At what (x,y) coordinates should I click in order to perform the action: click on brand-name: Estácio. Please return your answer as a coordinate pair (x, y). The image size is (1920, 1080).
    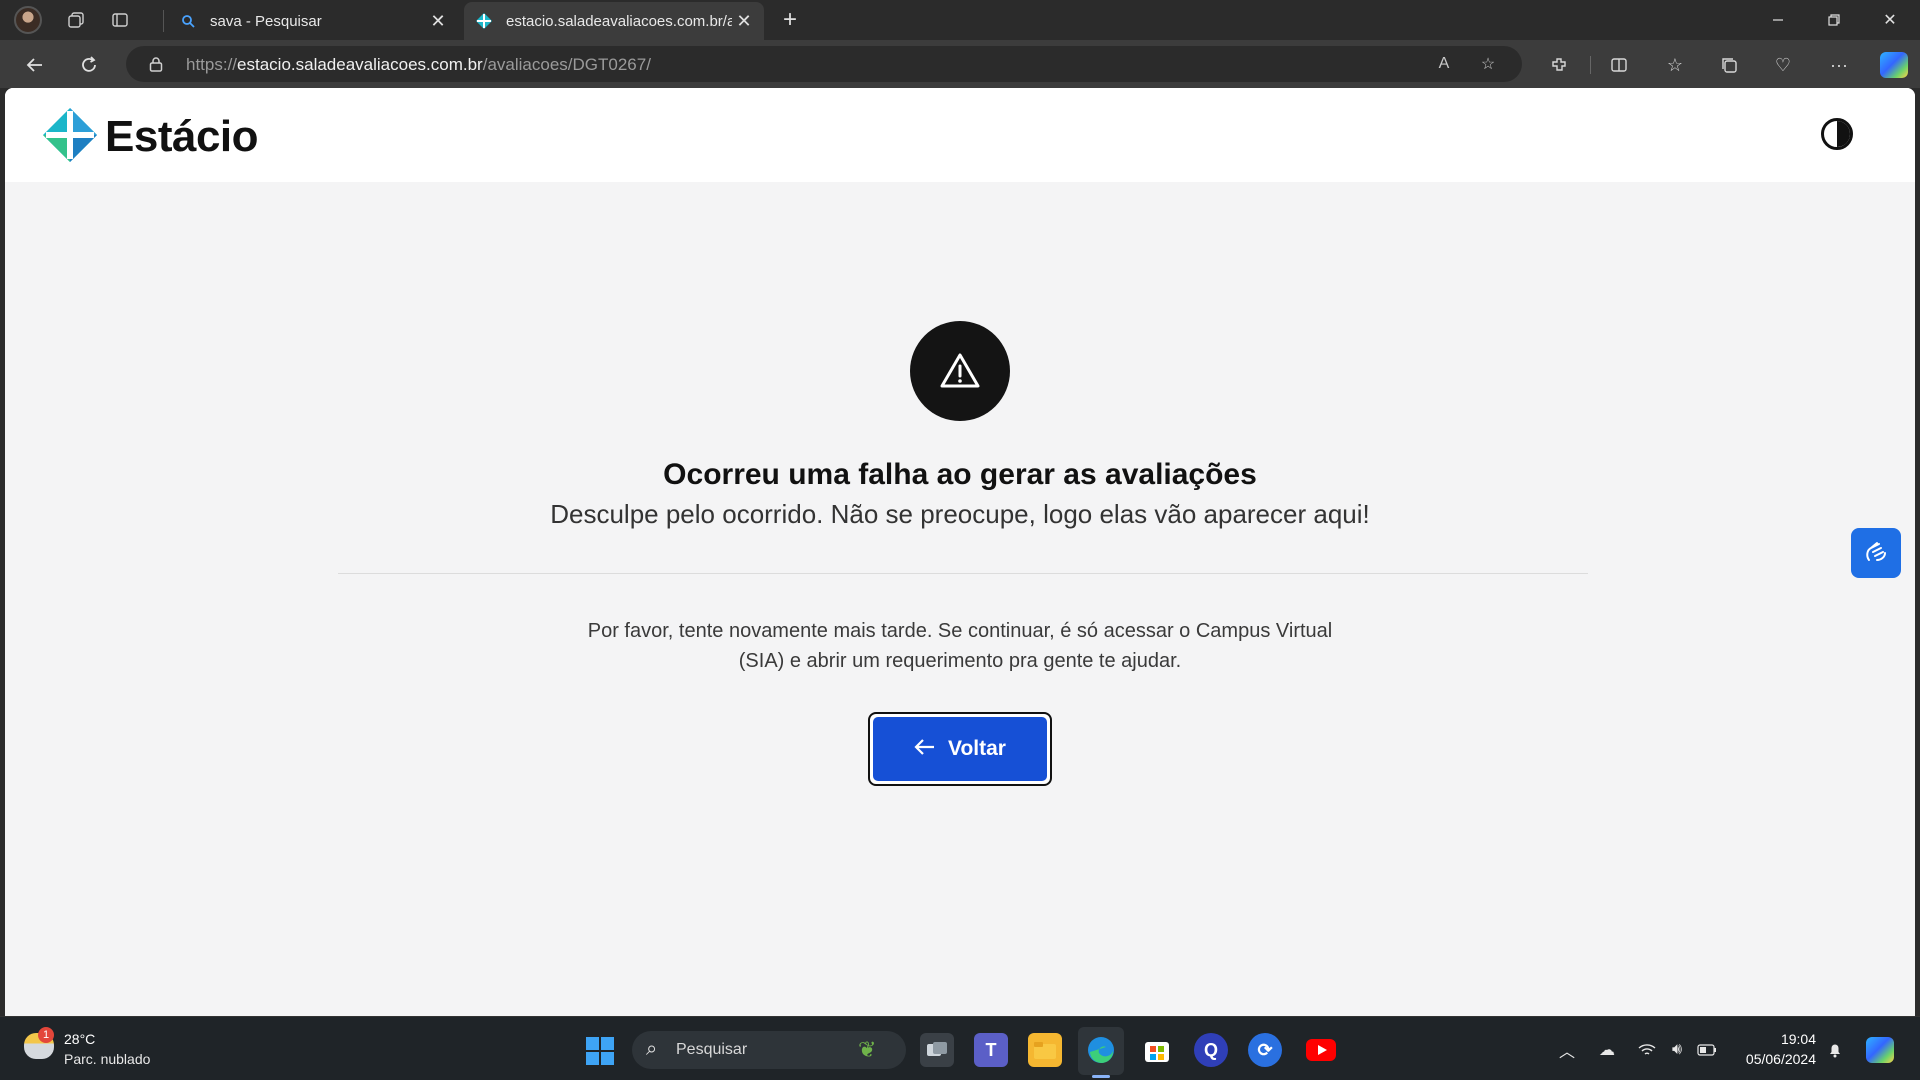
    Looking at the image, I should click on (182, 137).